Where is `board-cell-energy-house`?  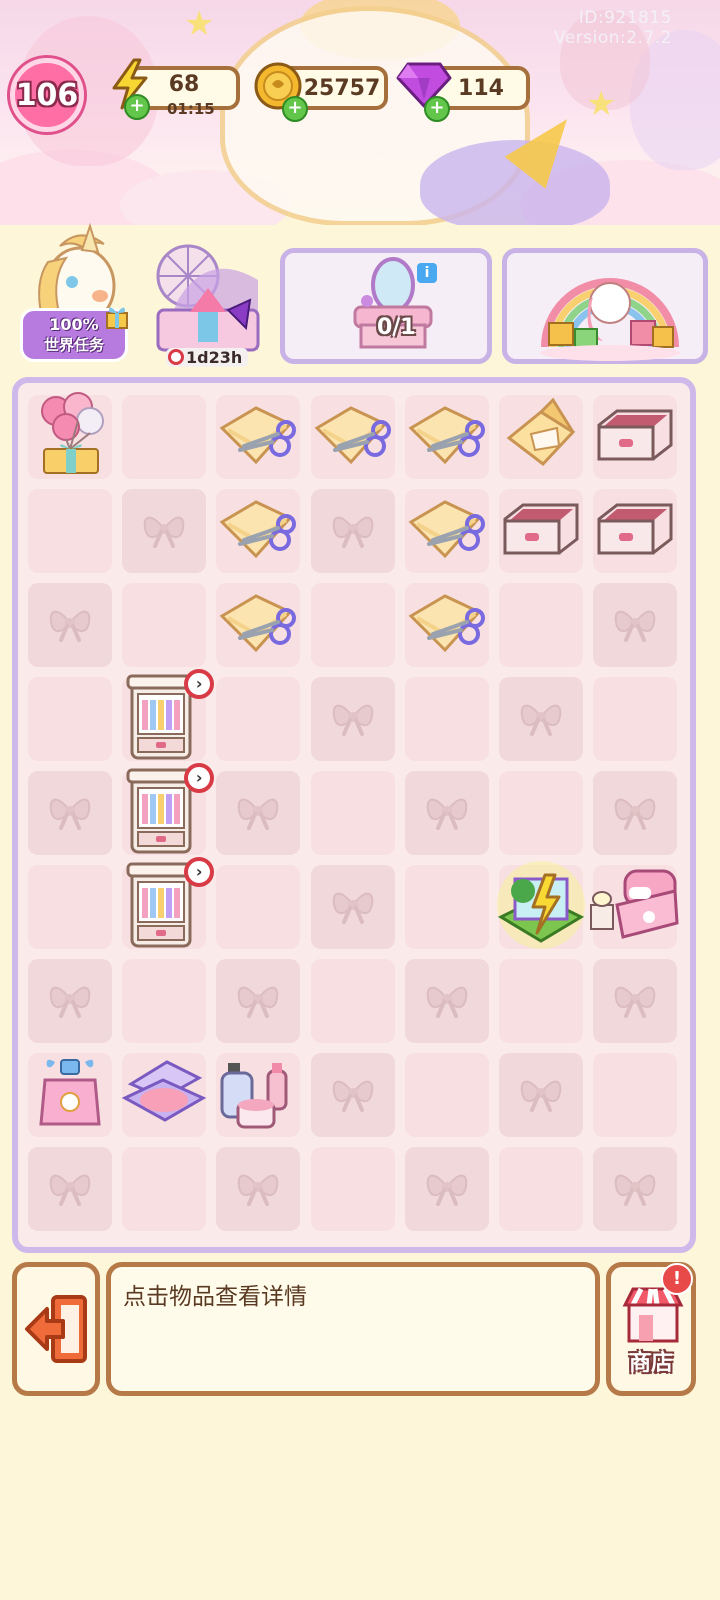
board-cell-energy-house is located at coordinates (541, 905).